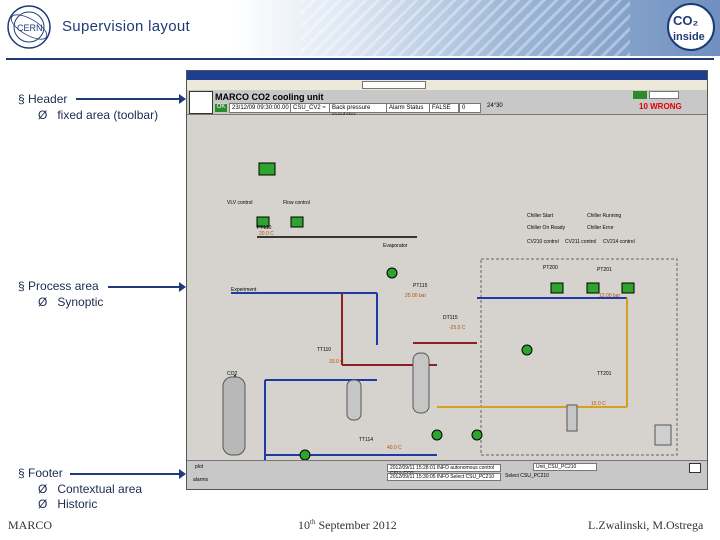  I want to click on cern-logo: CERN, so click(29, 27).